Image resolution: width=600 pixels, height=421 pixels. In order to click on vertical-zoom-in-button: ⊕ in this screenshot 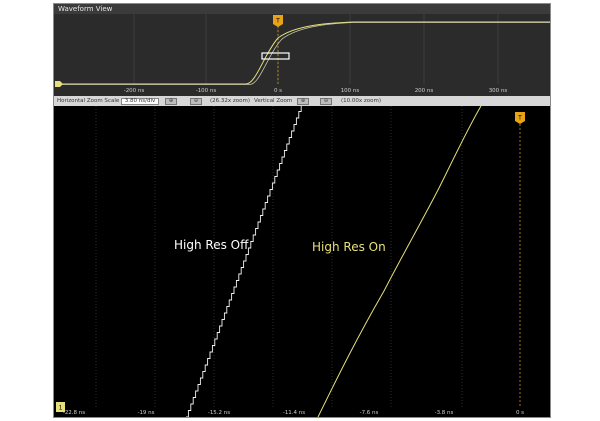, I will do `click(303, 101)`.